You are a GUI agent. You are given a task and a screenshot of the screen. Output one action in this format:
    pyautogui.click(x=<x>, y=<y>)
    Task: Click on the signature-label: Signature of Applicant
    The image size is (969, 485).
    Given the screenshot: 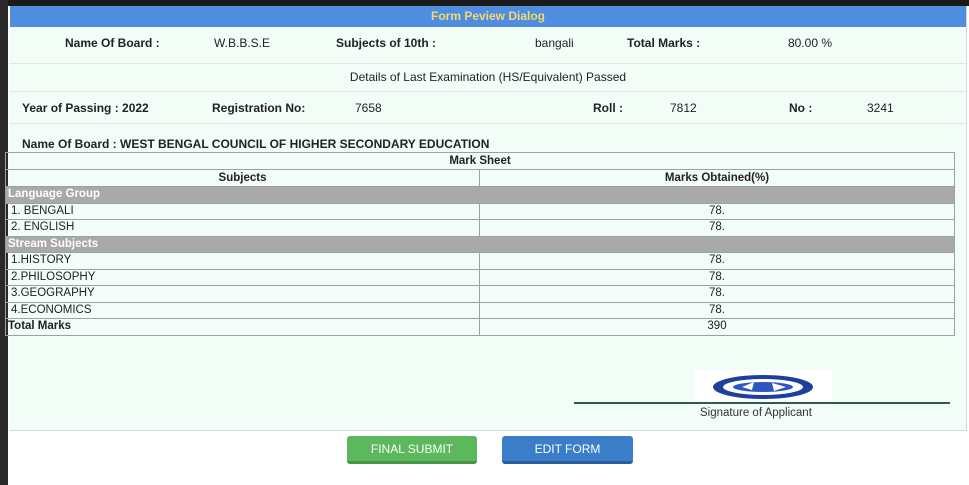 What is the action you would take?
    pyautogui.click(x=756, y=413)
    